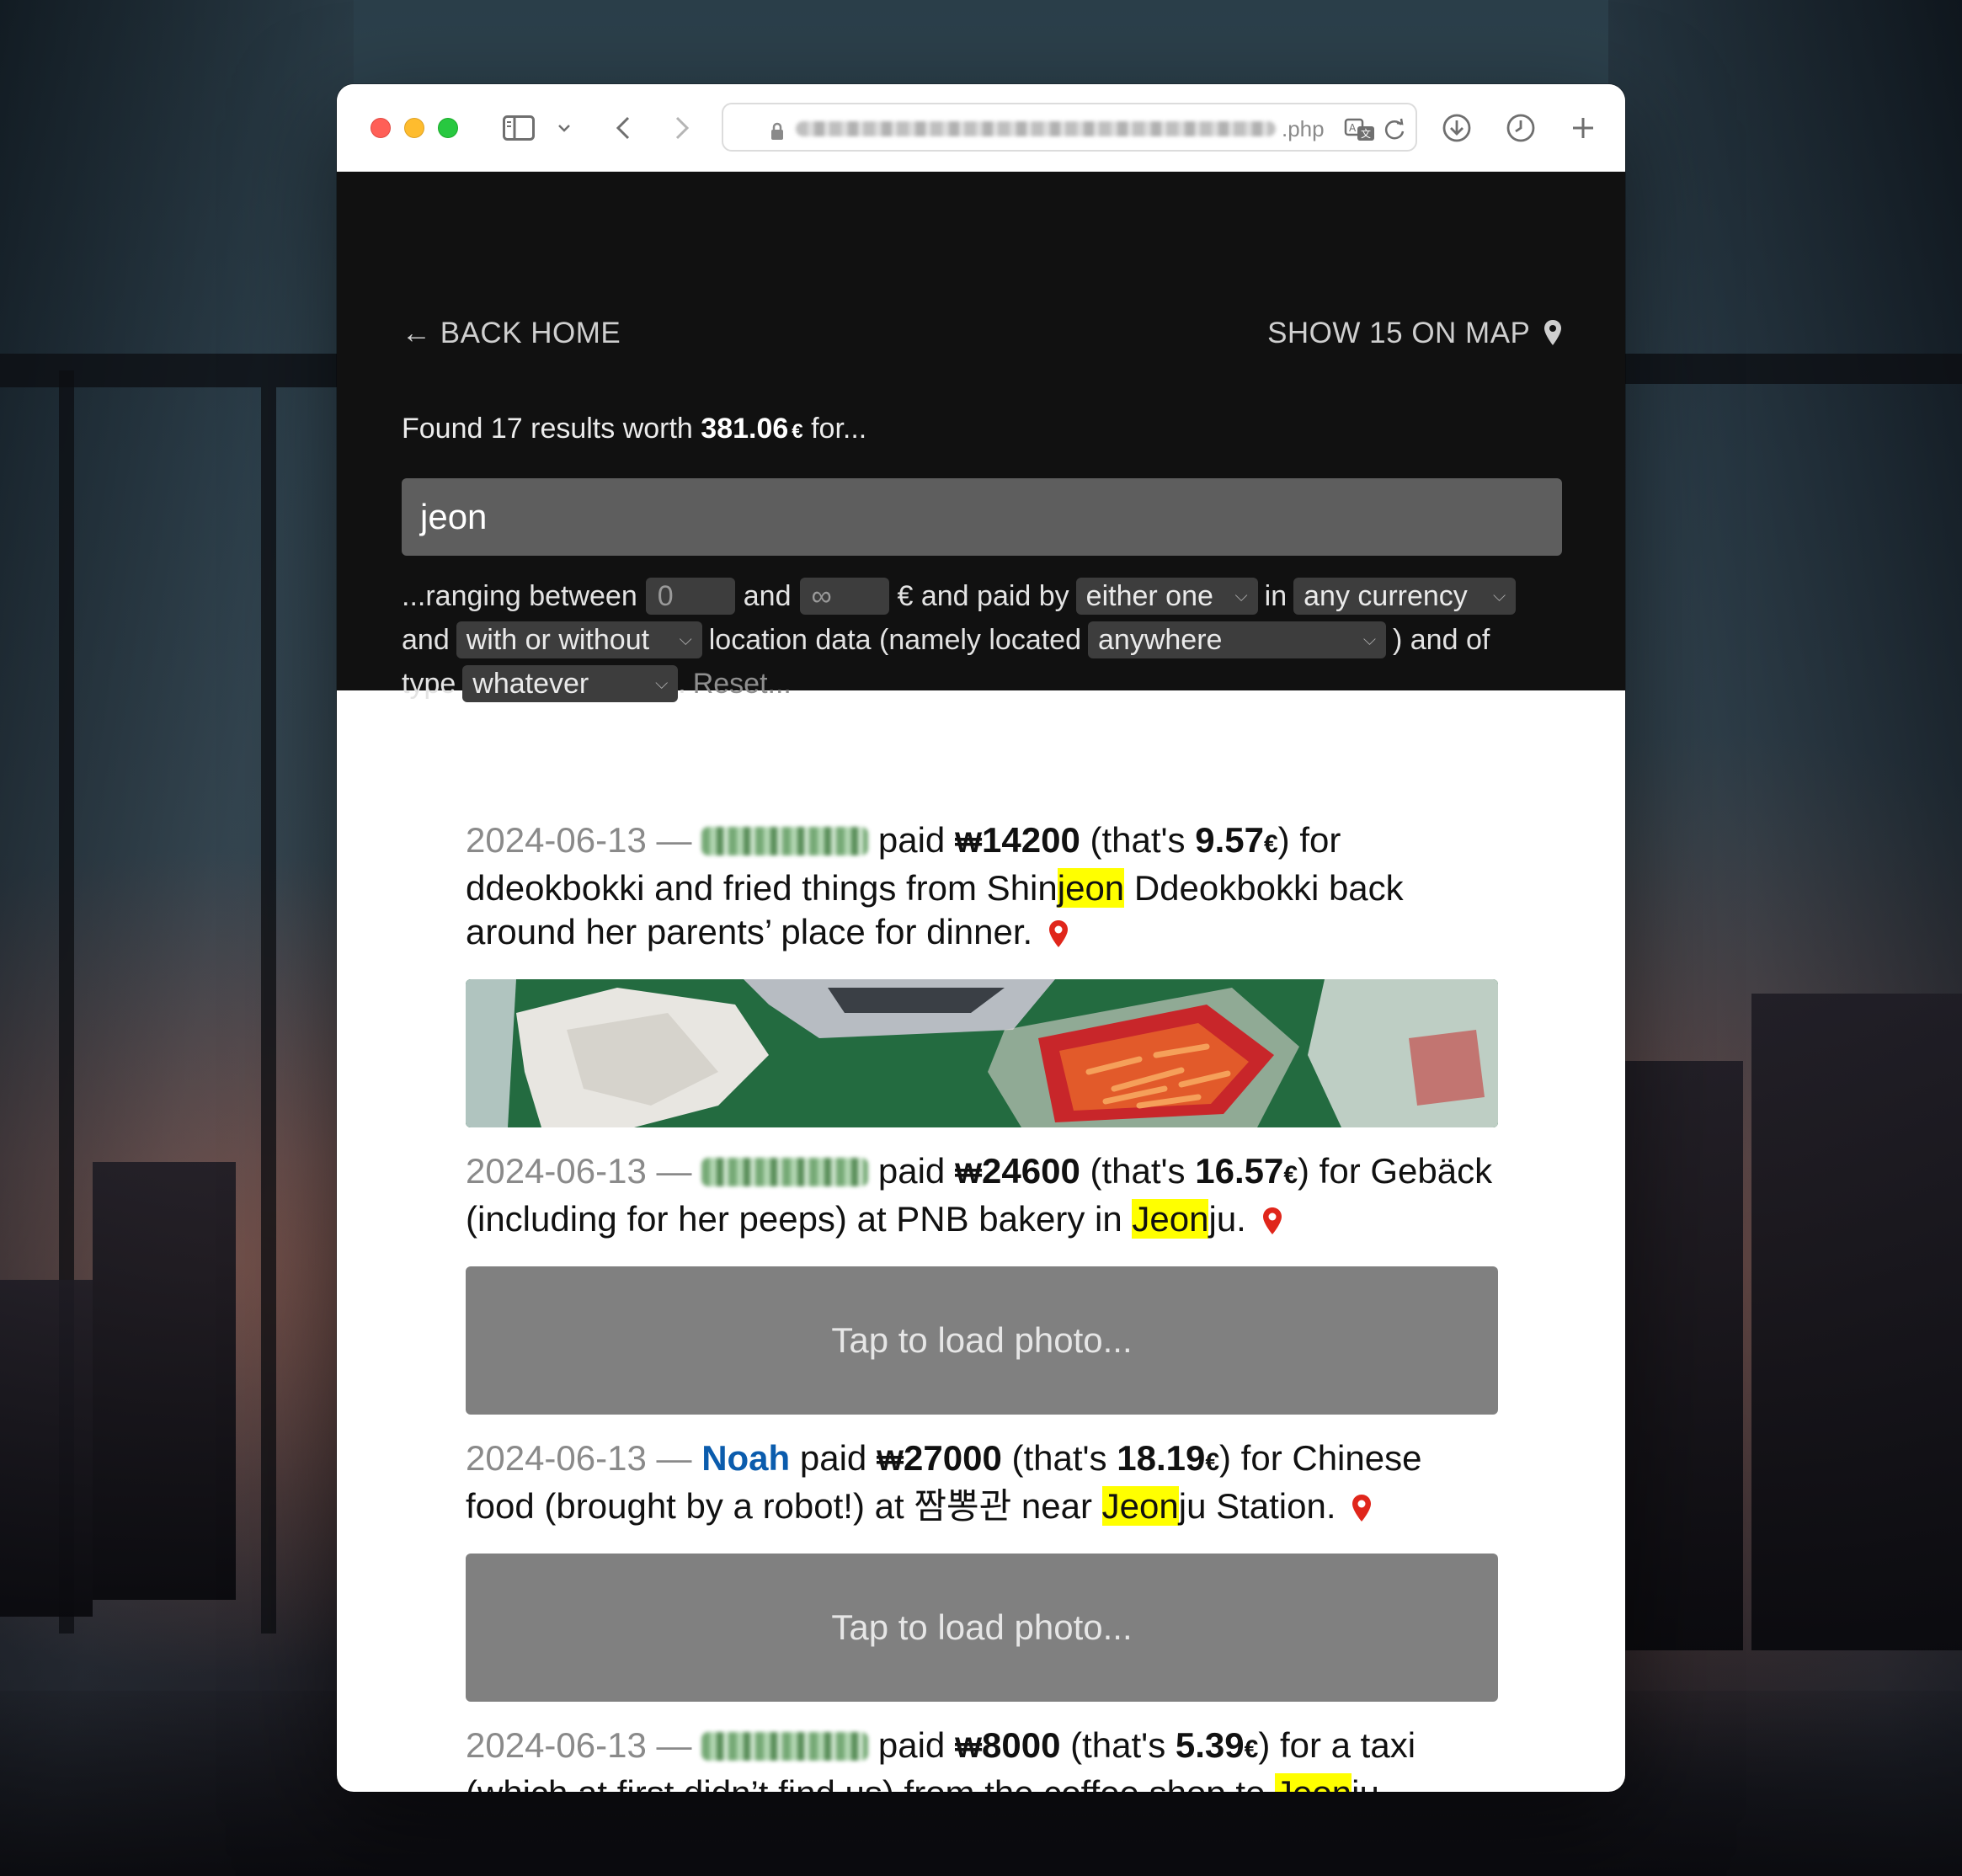 The image size is (1962, 1876). I want to click on download-icon, so click(1457, 128).